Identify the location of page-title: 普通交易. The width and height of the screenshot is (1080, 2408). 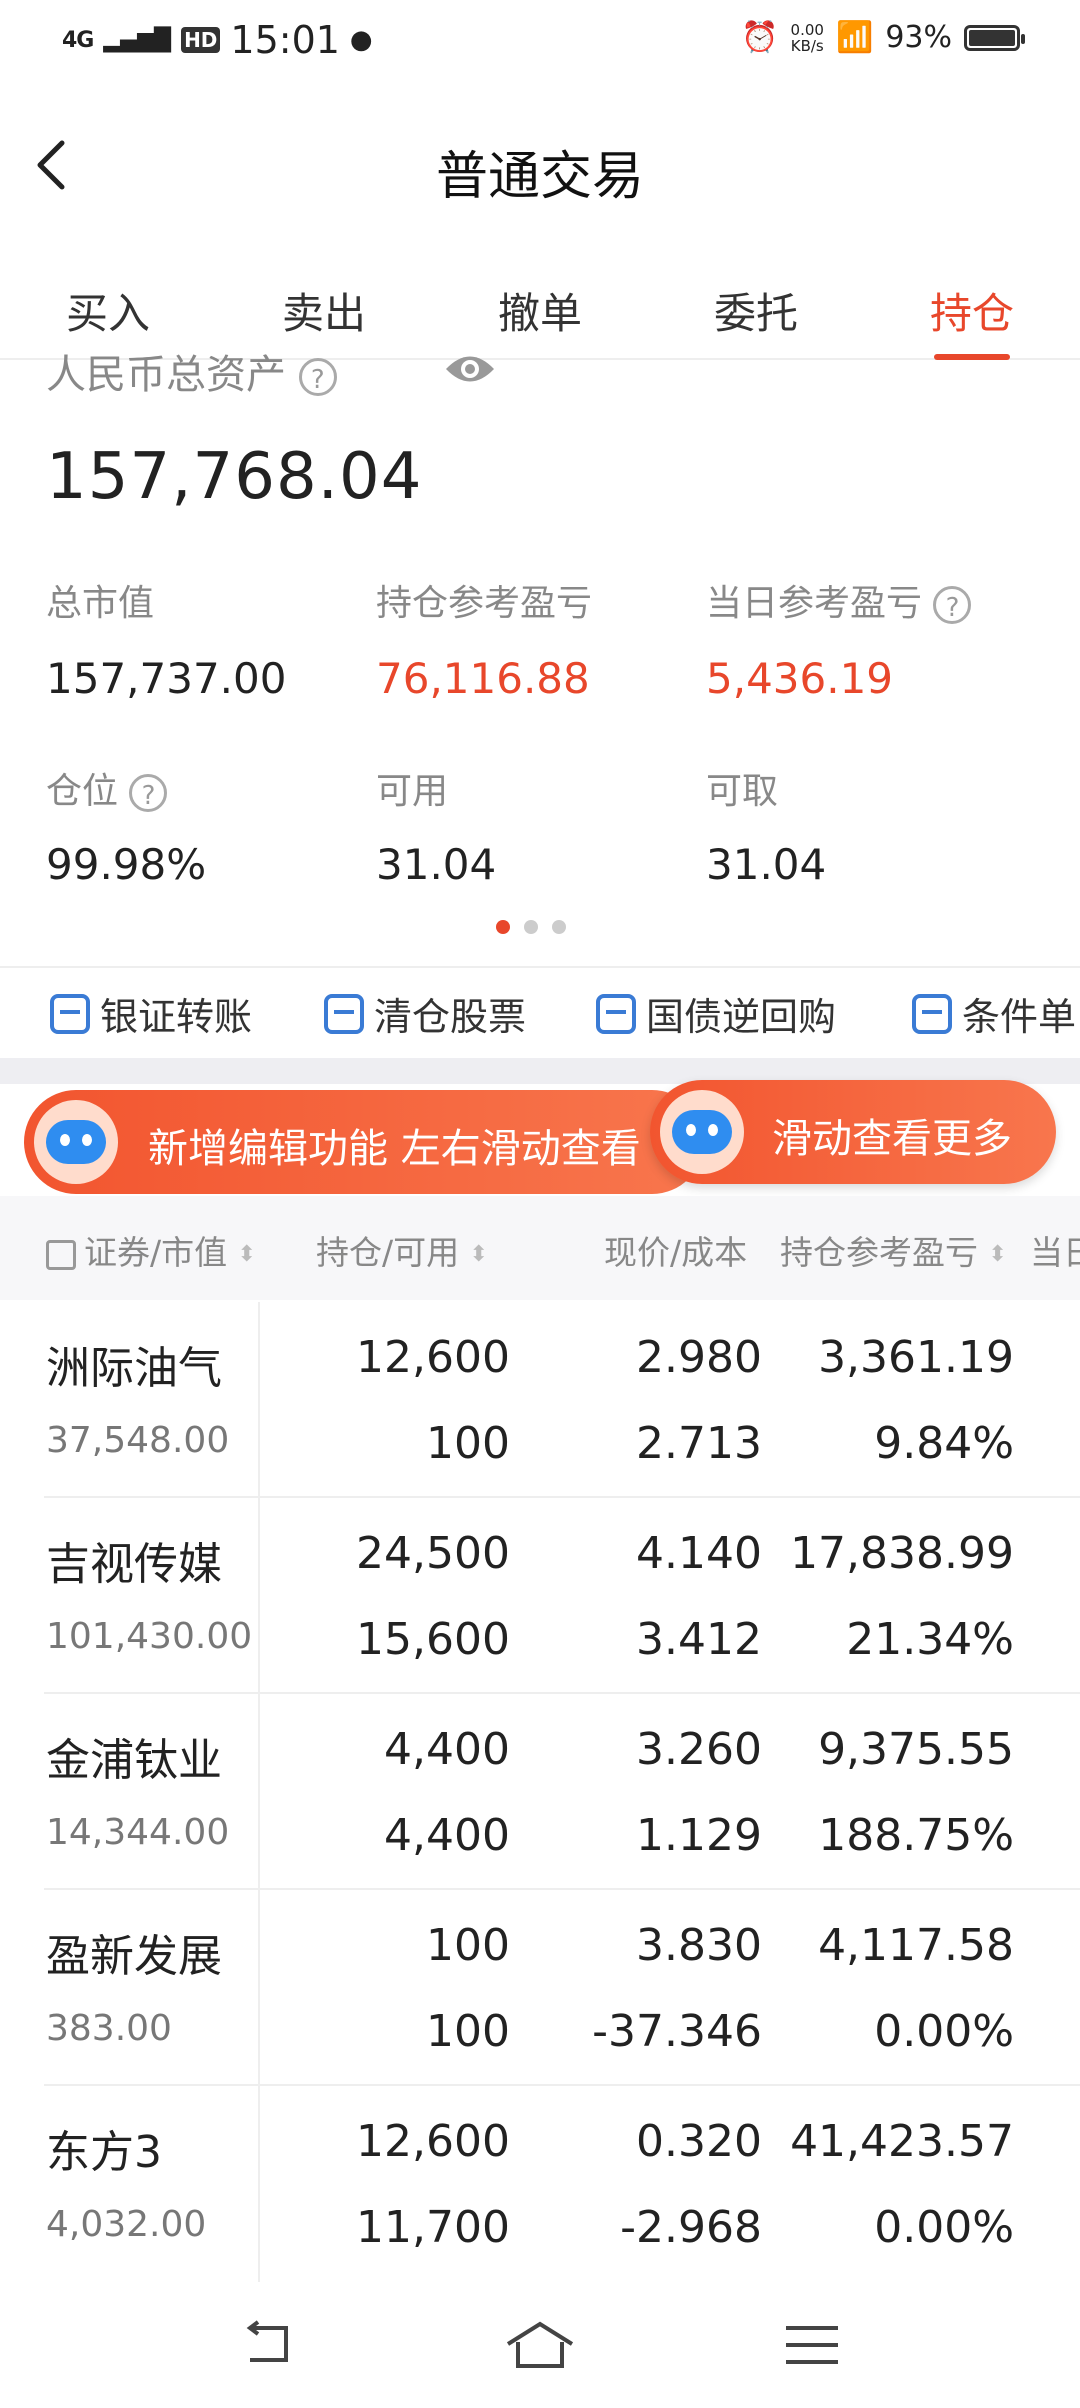
(539, 177).